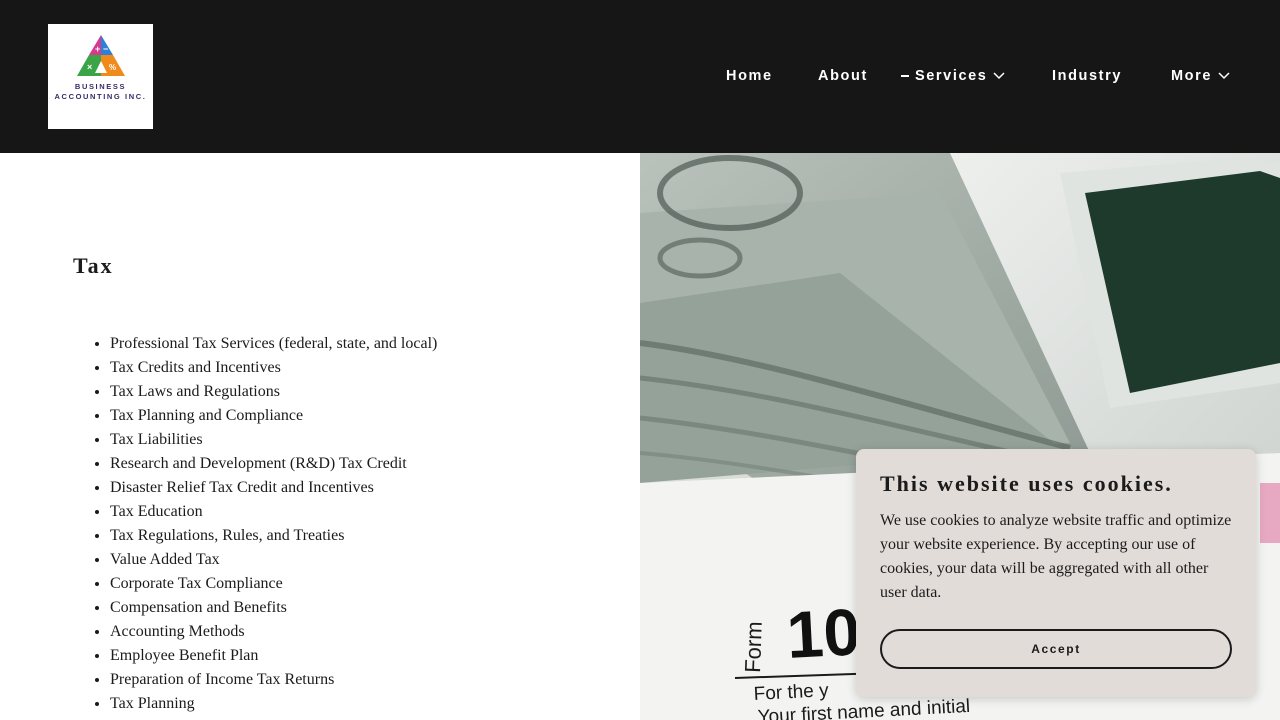 The height and width of the screenshot is (720, 1280). I want to click on nav-services-label: Services, so click(951, 76).